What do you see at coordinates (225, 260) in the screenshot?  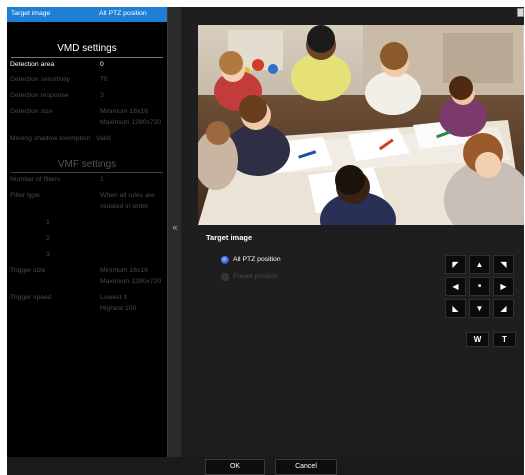 I see `radio-selected-icon` at bounding box center [225, 260].